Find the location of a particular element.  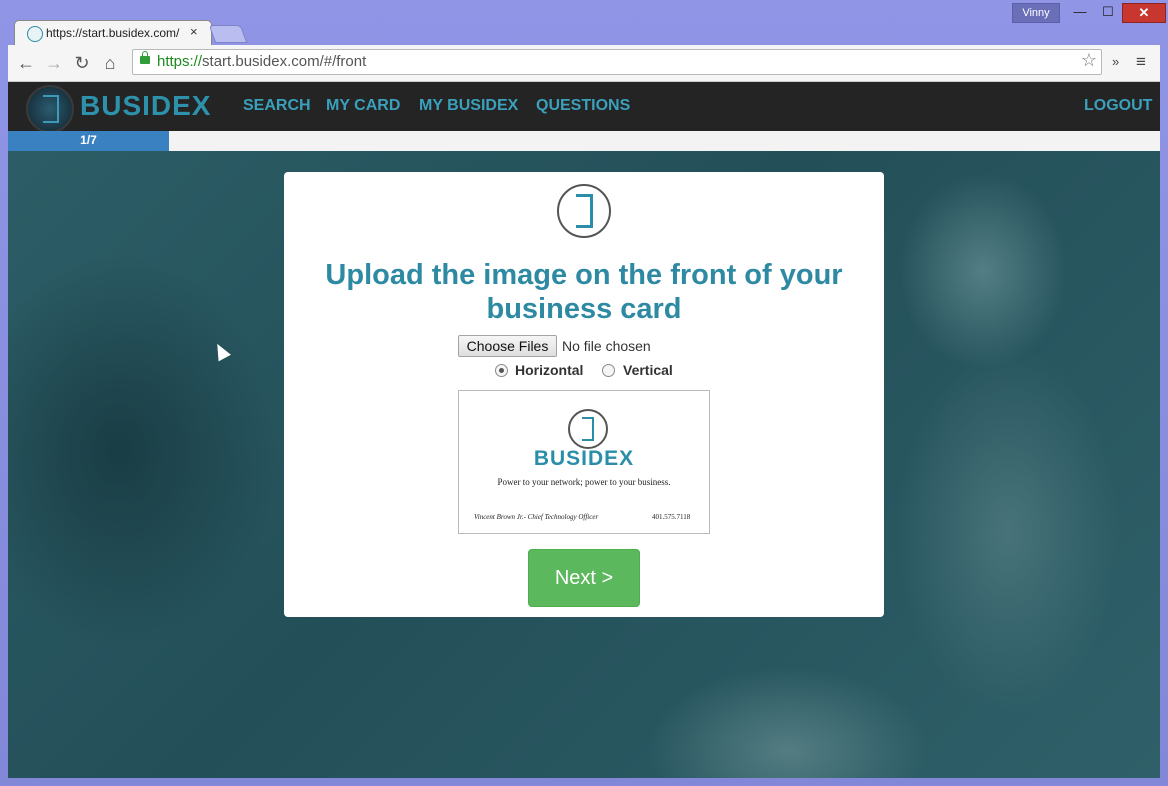

reload-icon: ↻ is located at coordinates (82, 63).